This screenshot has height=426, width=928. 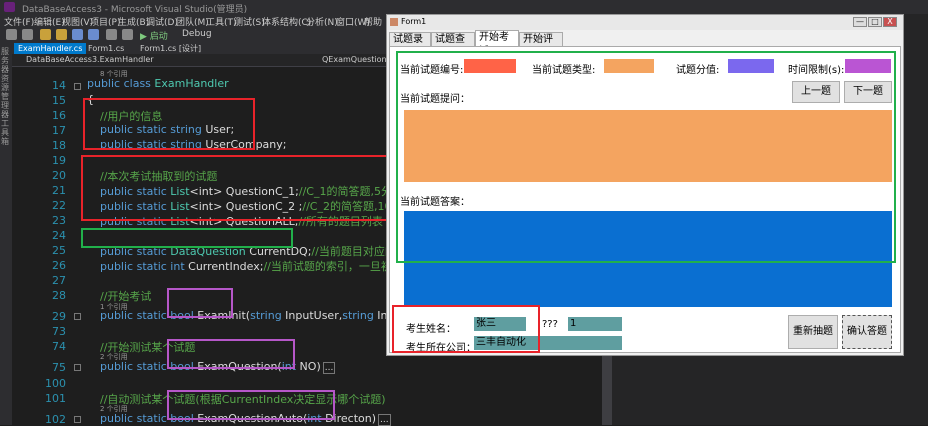 I want to click on line-number: 14, so click(x=59, y=85).